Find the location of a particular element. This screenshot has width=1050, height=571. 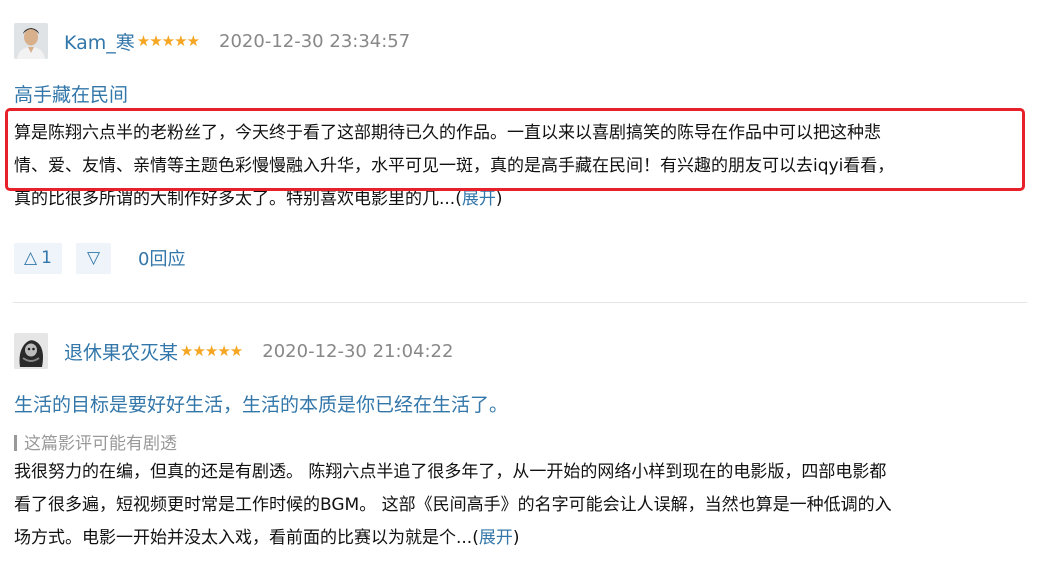

review-content-line: 场方式。电影一开始并没太入戏，看前面的比赛以为就是个...(展开) is located at coordinates (267, 538).